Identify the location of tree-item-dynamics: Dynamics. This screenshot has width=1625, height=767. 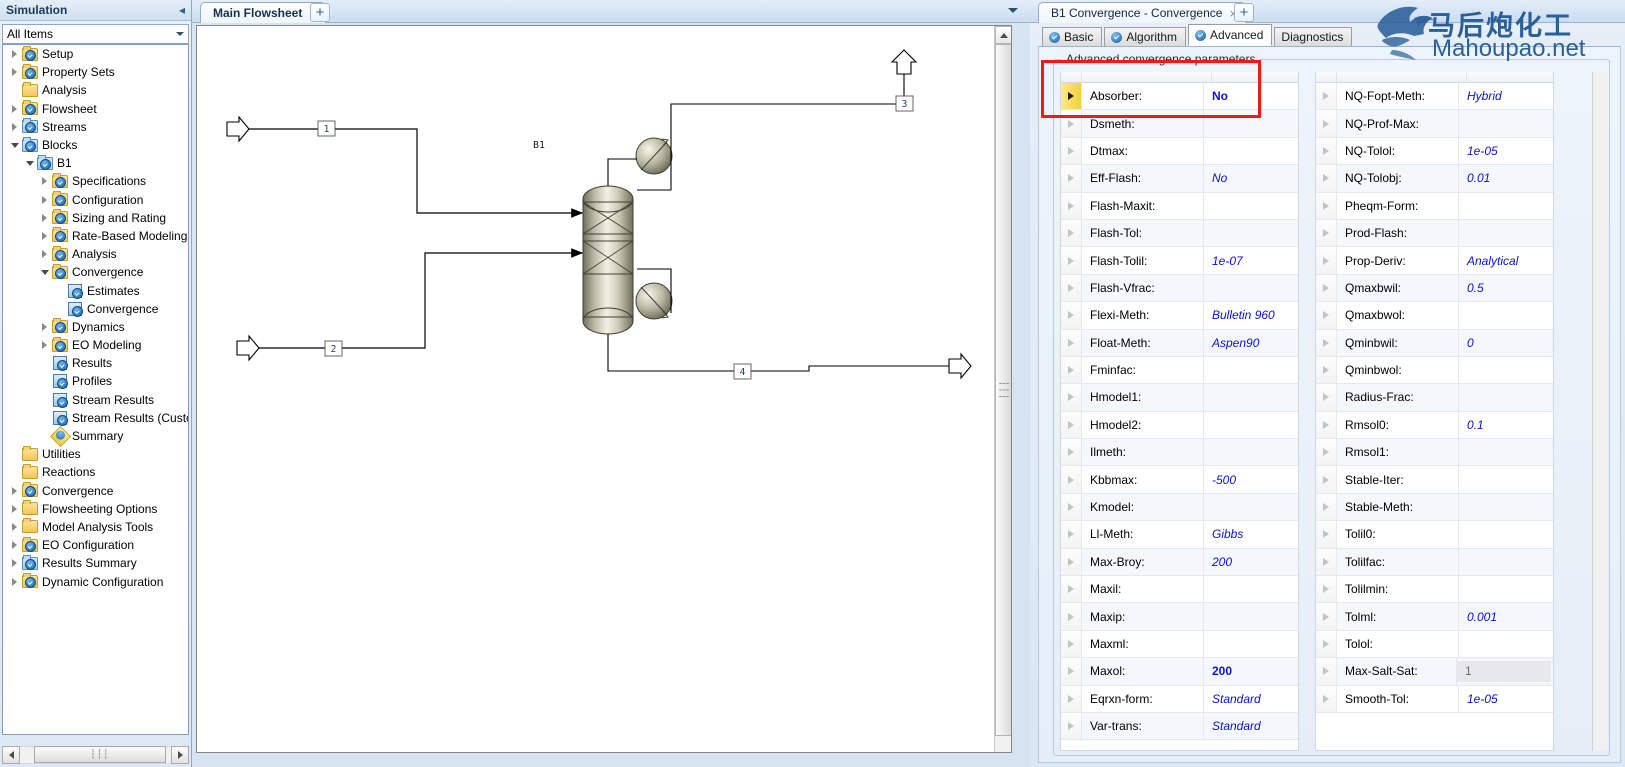
(95, 327).